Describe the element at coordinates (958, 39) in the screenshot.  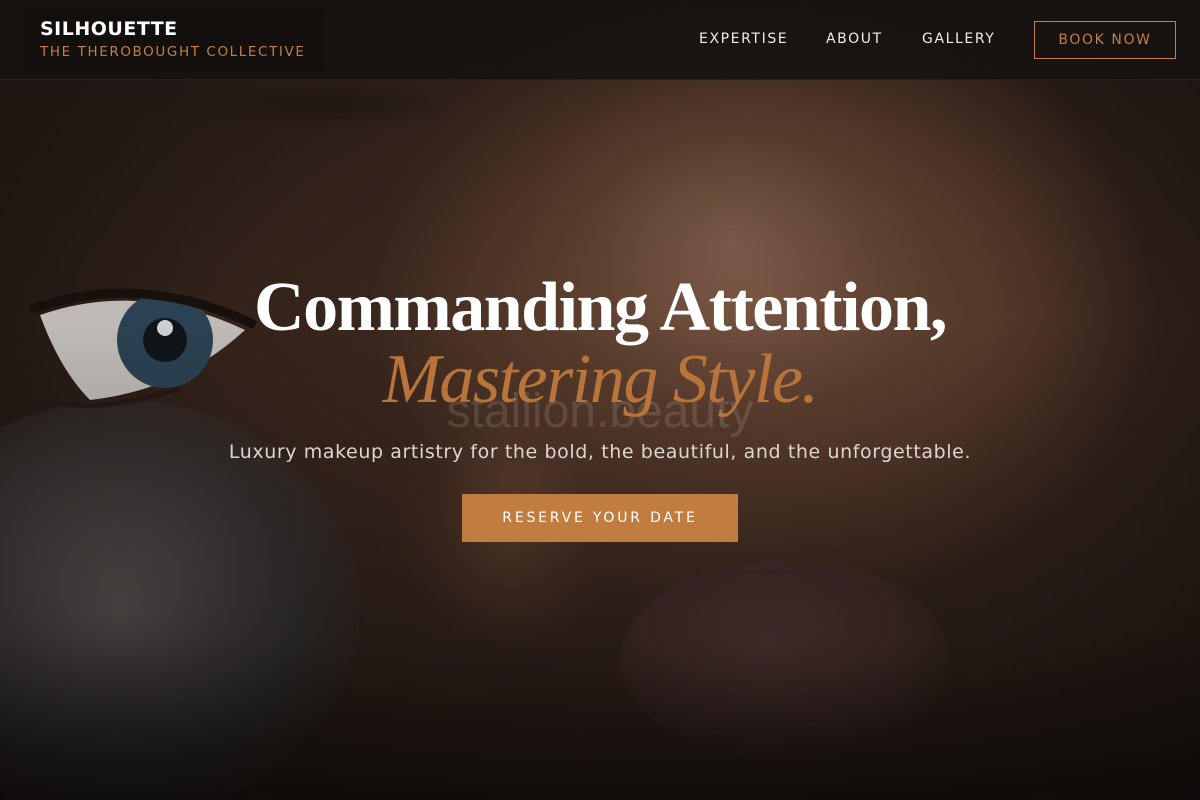
I see `nav-link-gallery: GALLERY` at that location.